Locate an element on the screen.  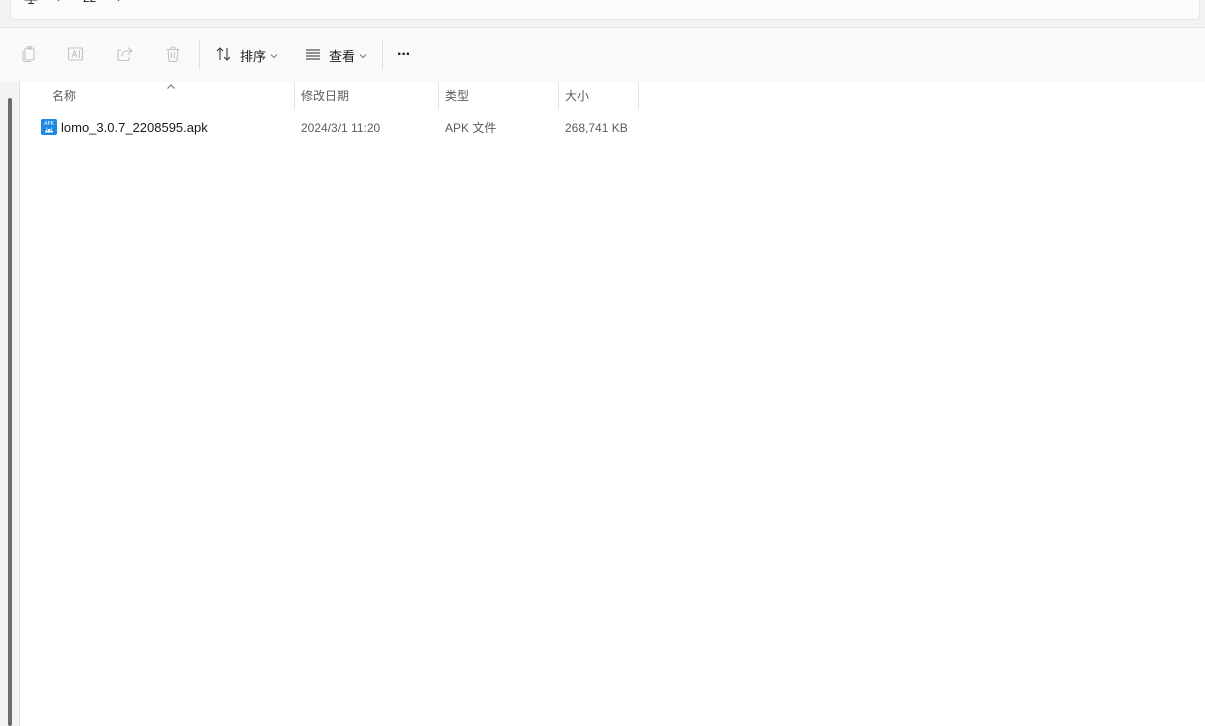
file-modified-date: 2024/3/1 11:20 is located at coordinates (341, 128).